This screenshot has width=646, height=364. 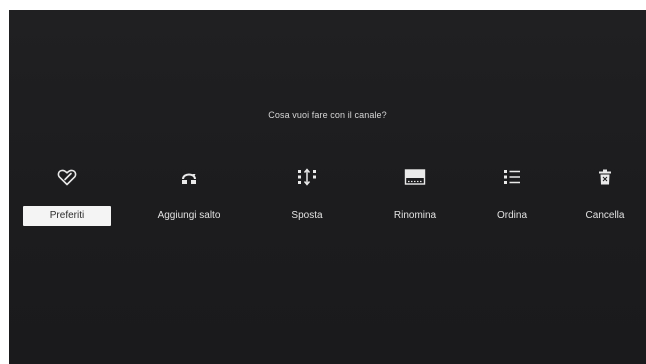 I want to click on favorite-tag-icon, so click(x=67, y=177).